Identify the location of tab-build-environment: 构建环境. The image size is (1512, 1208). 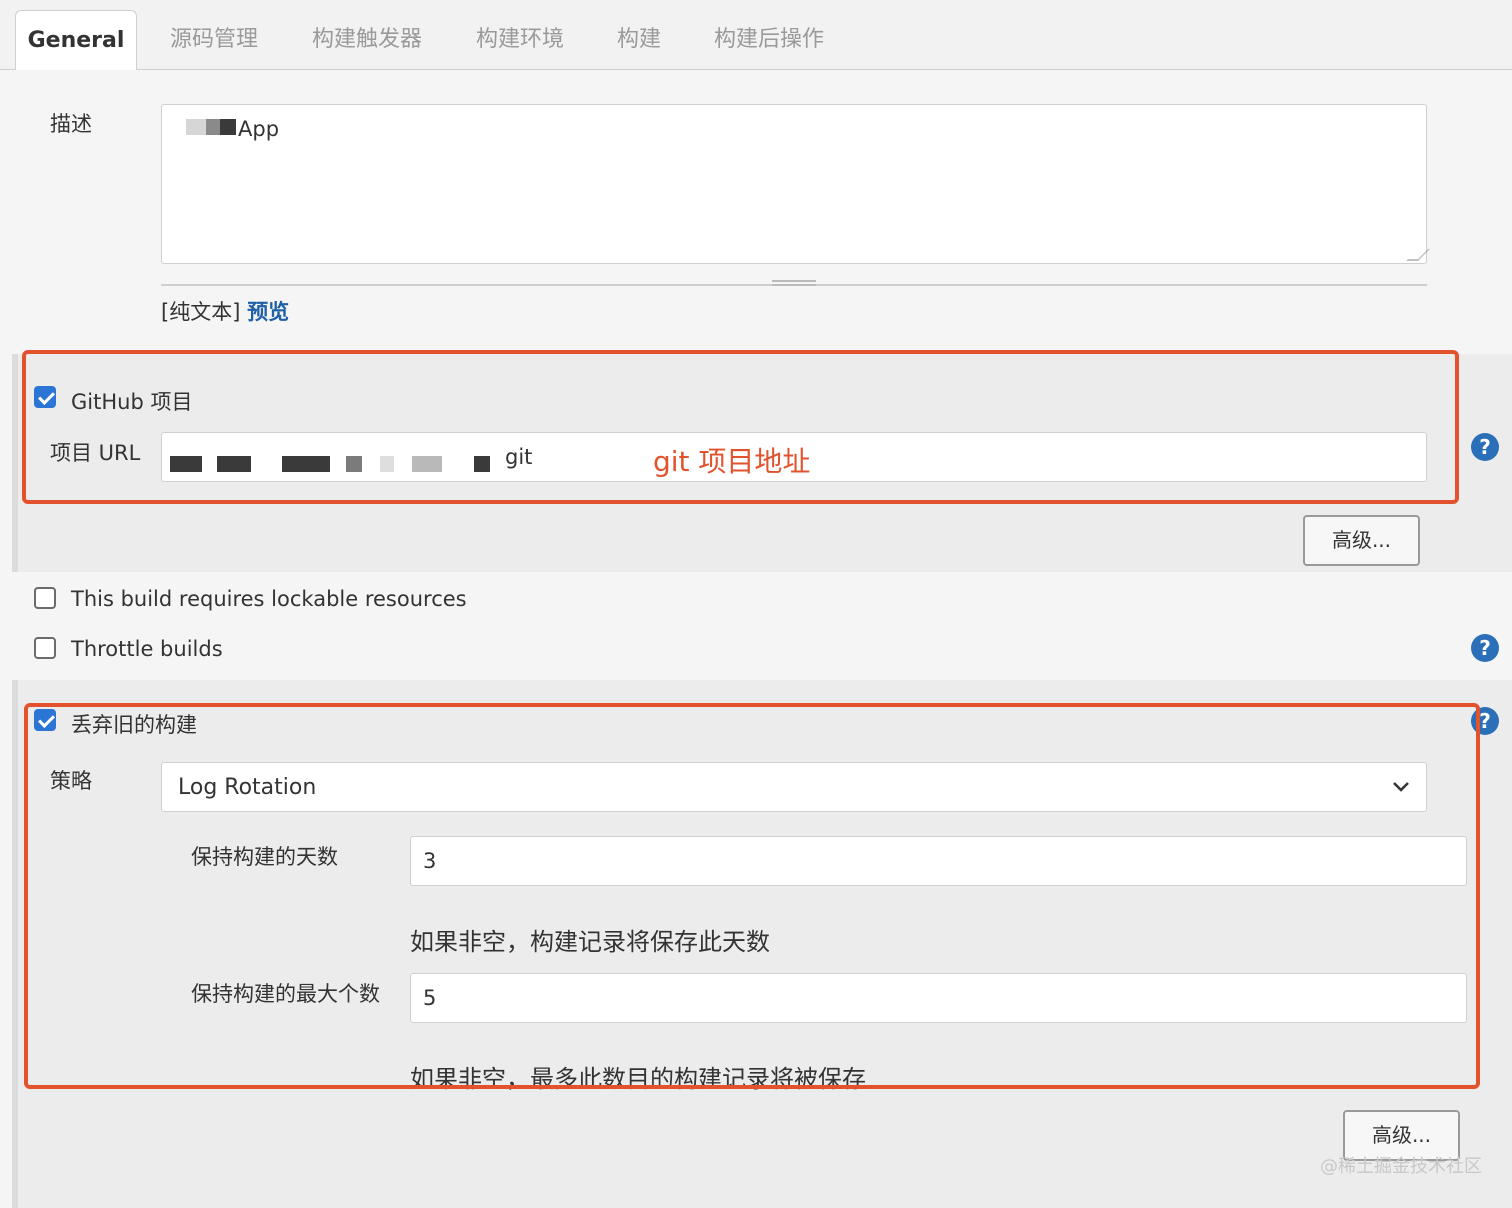
(520, 42).